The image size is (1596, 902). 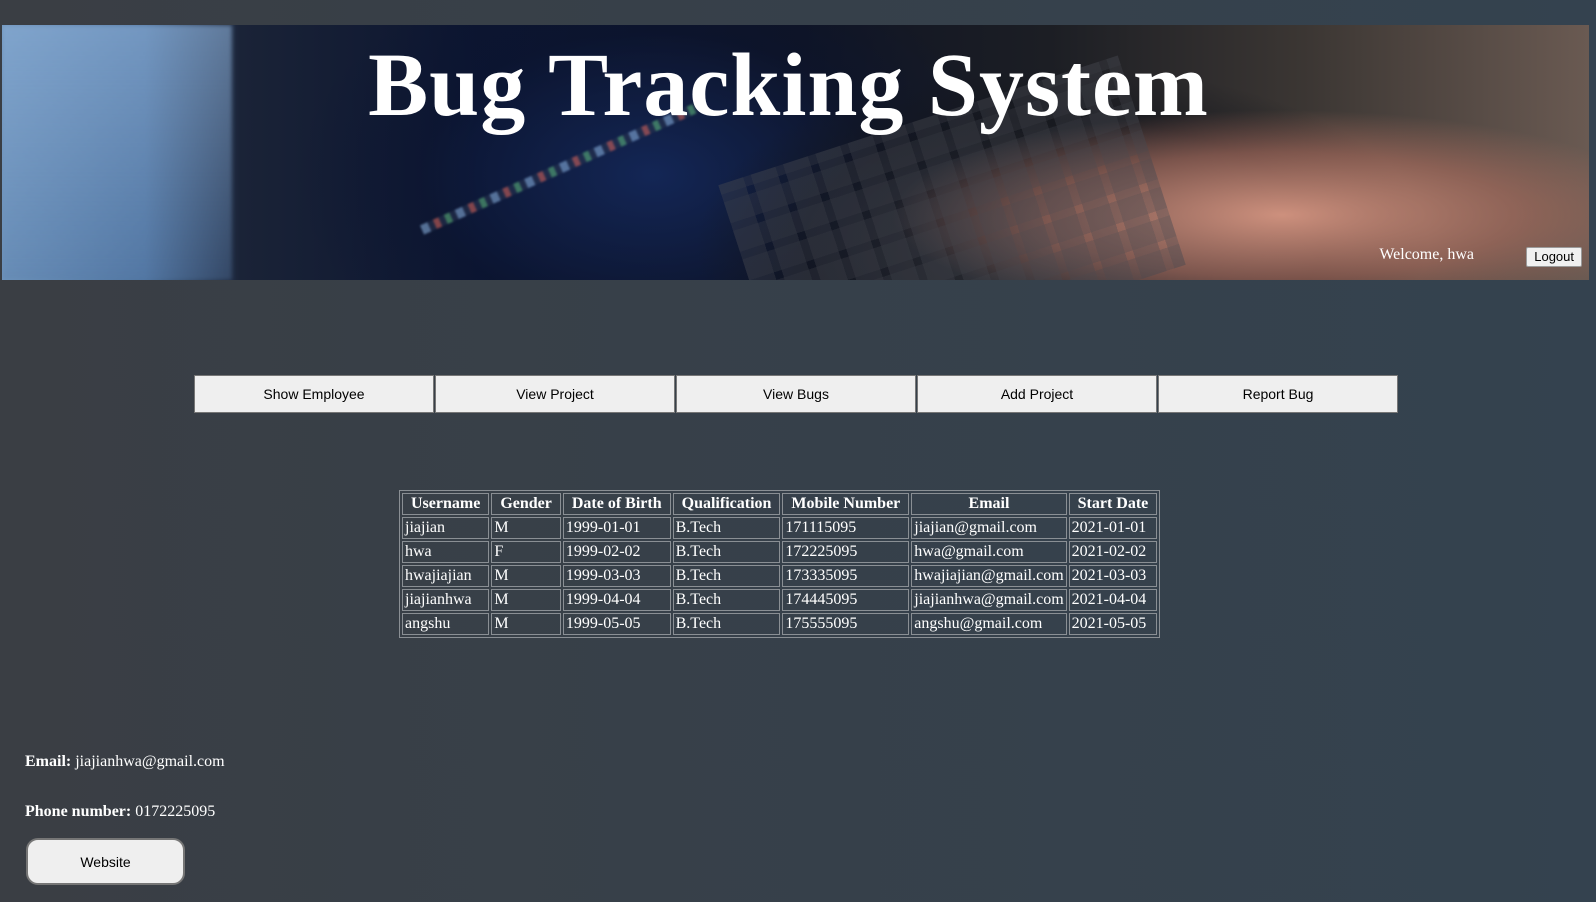 I want to click on contact-phone: Phone number: 0172225095, so click(x=120, y=812).